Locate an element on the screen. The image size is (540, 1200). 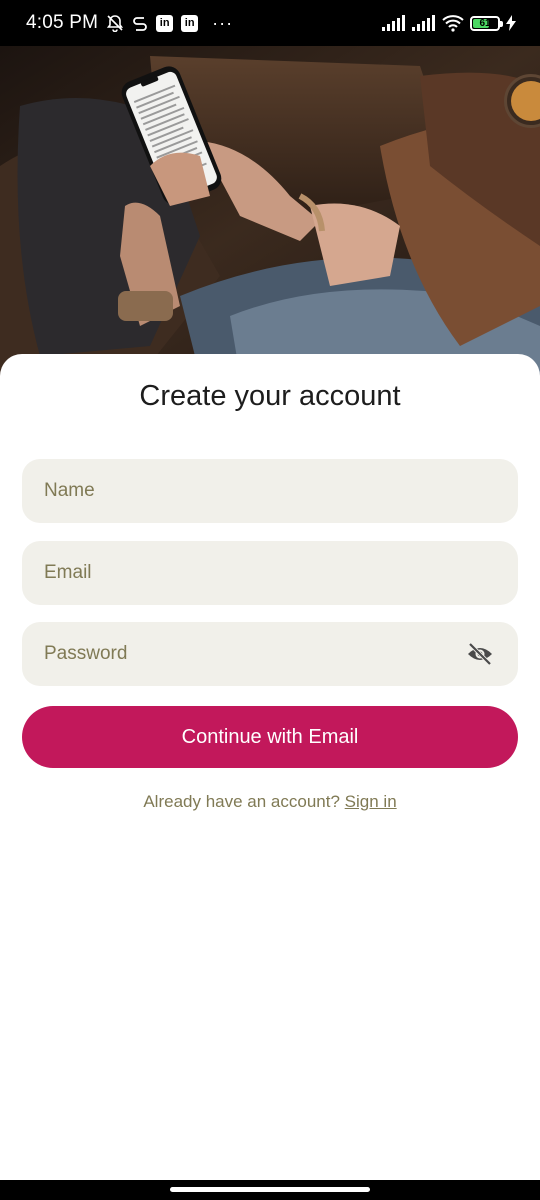
status-right: 61 is located at coordinates (449, 23).